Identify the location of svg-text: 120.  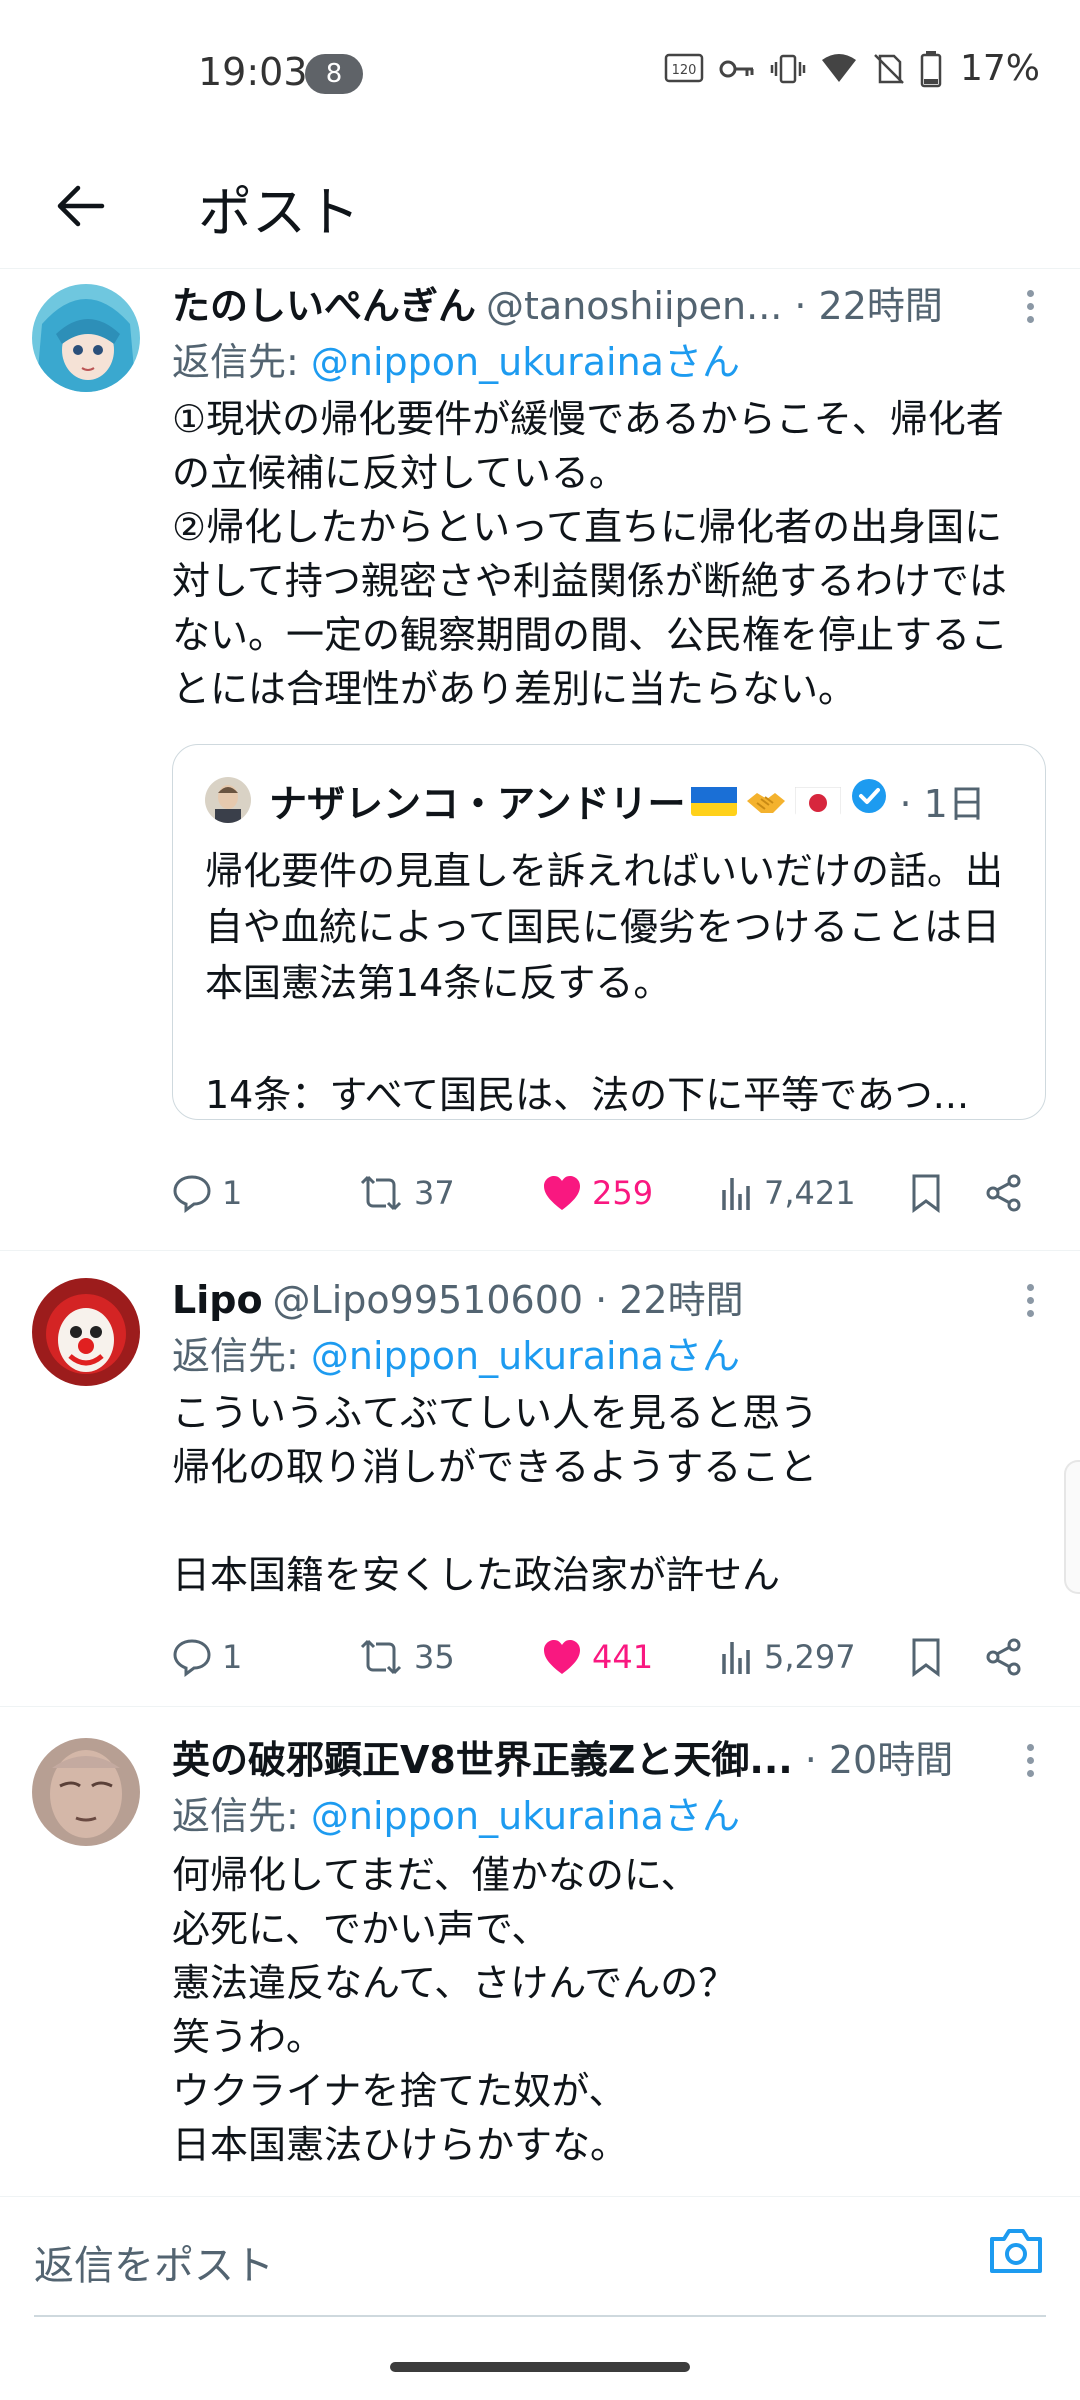
(684, 70).